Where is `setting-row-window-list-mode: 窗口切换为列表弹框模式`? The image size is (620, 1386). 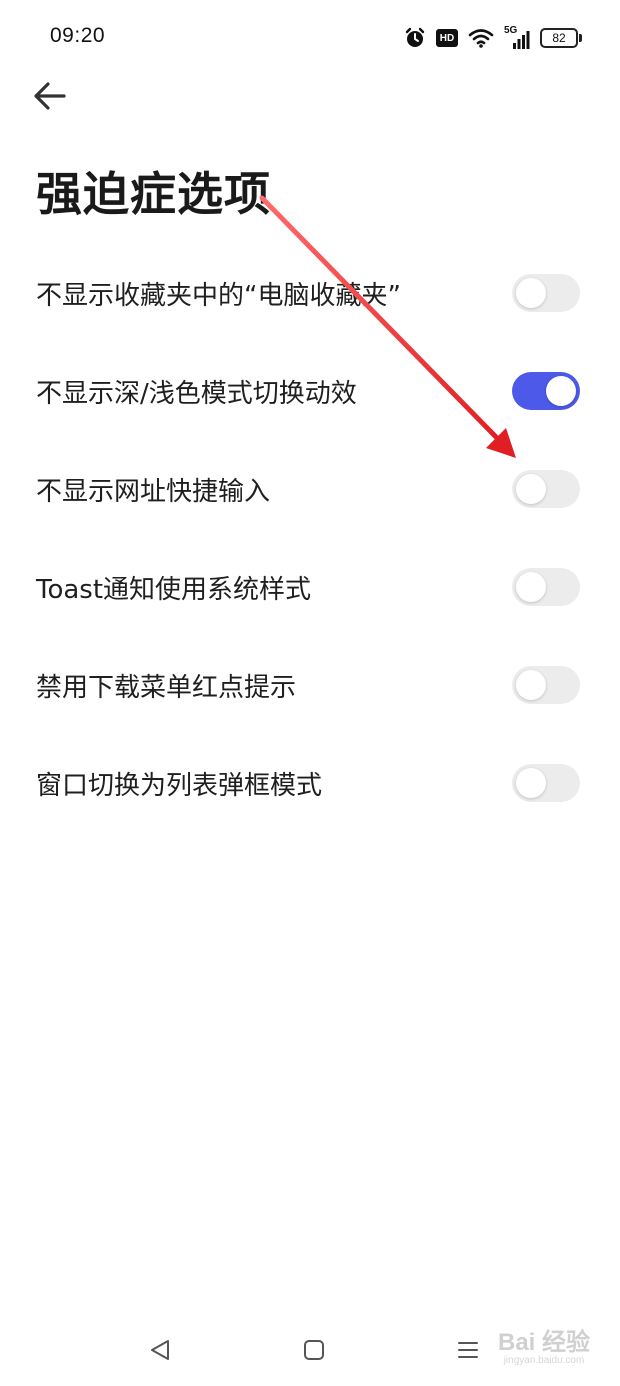
setting-row-window-list-mode: 窗口切换为列表弹框模式 is located at coordinates (310, 783).